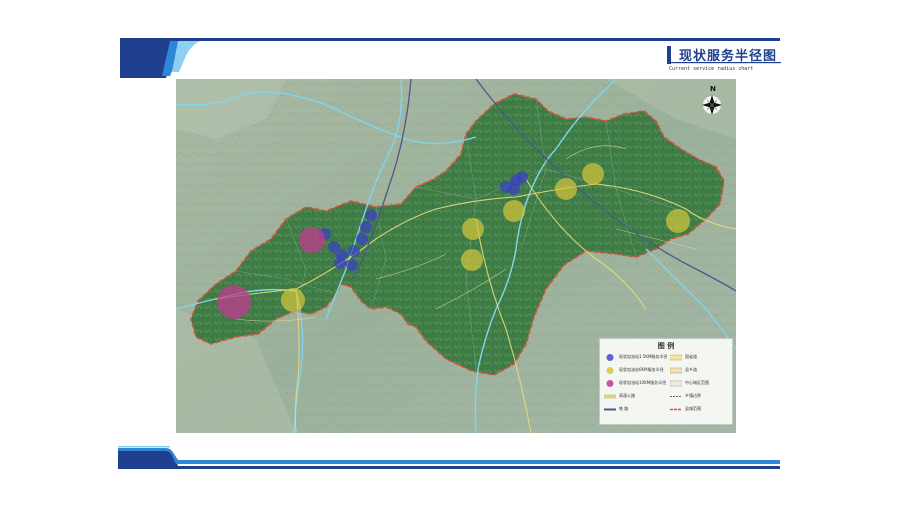  I want to click on legend-label: 铁 路, so click(624, 408).